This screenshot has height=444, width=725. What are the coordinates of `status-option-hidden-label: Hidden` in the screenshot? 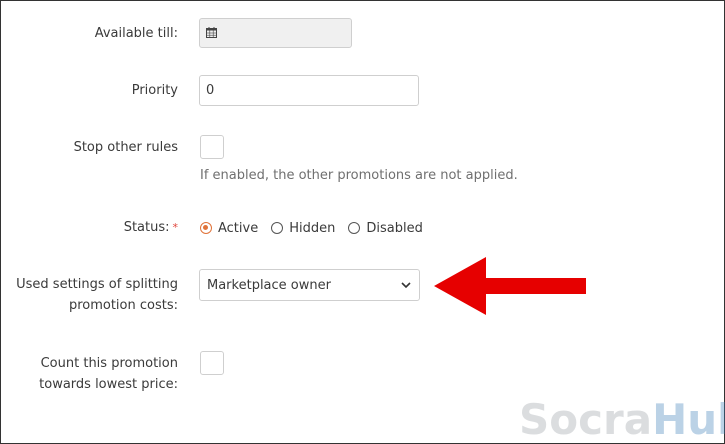 It's located at (312, 228).